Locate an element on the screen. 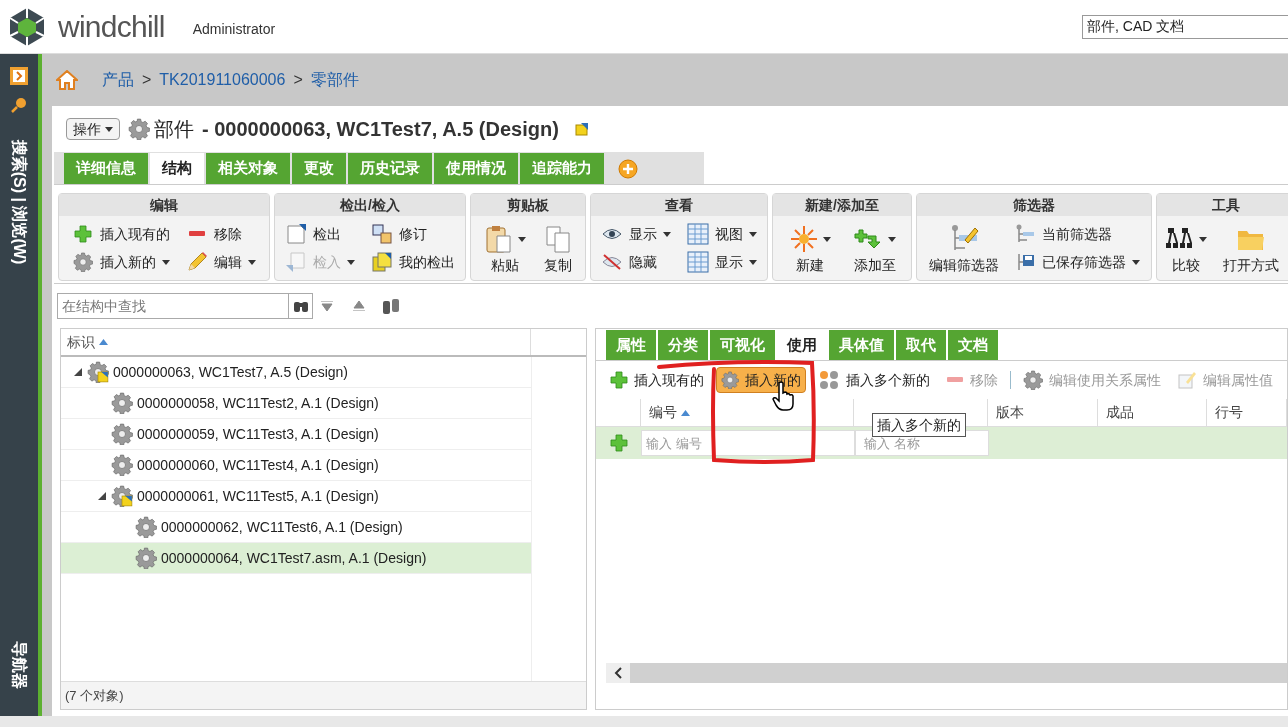 Image resolution: width=1288 pixels, height=727 pixels. breadcrumb-link: TK201911060006 is located at coordinates (222, 80).